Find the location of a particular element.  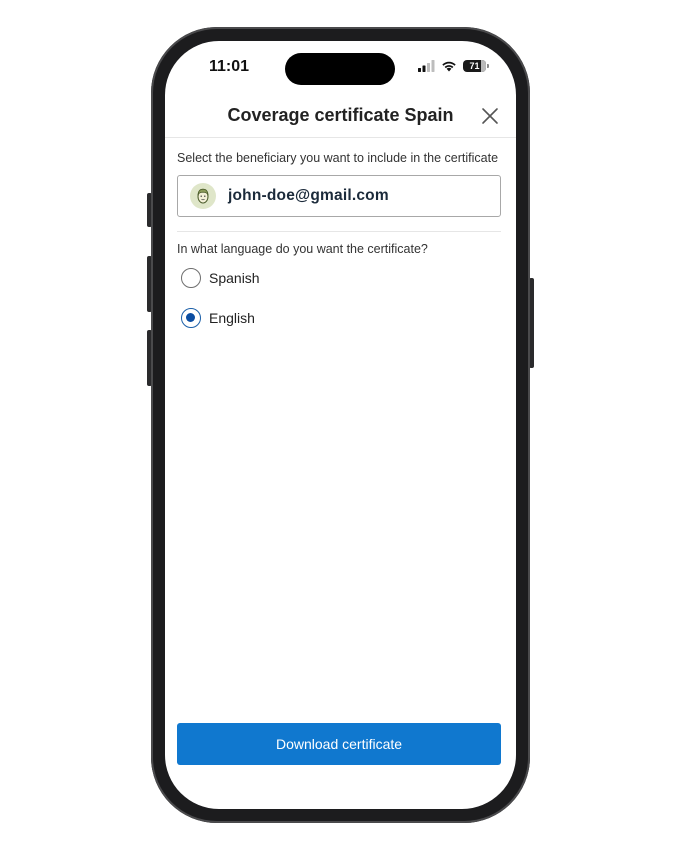

cellular-signal-icon is located at coordinates (426, 66).